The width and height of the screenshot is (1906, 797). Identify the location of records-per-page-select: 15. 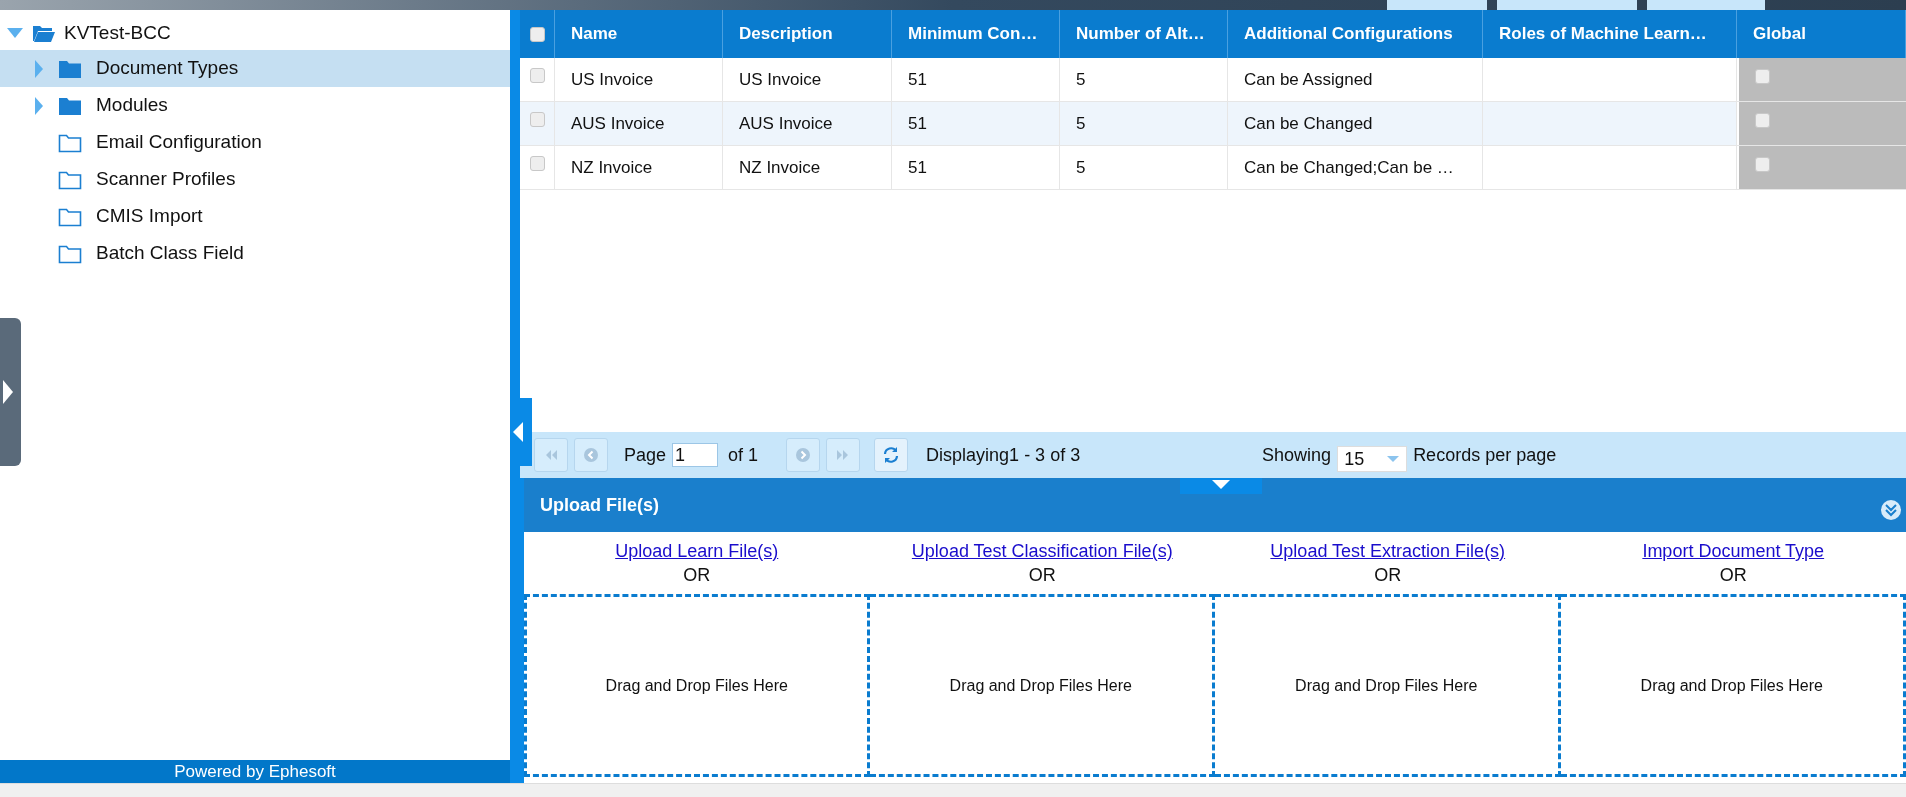
(1372, 459).